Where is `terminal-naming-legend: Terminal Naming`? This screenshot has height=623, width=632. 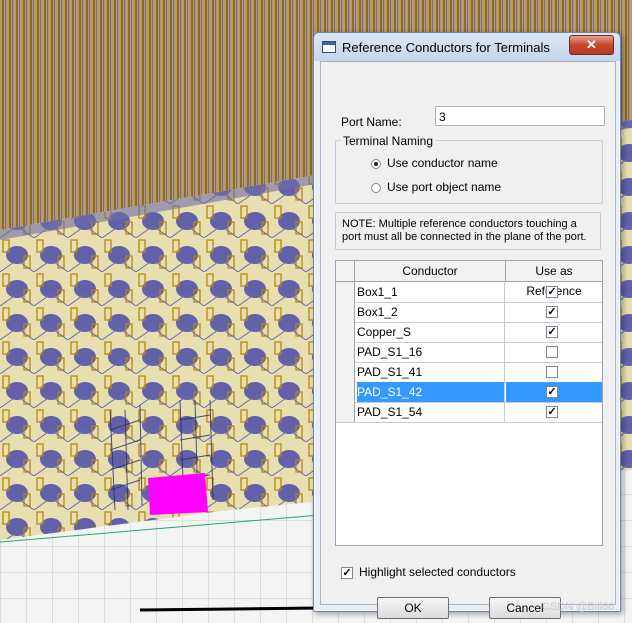
terminal-naming-legend: Terminal Naming is located at coordinates (388, 141).